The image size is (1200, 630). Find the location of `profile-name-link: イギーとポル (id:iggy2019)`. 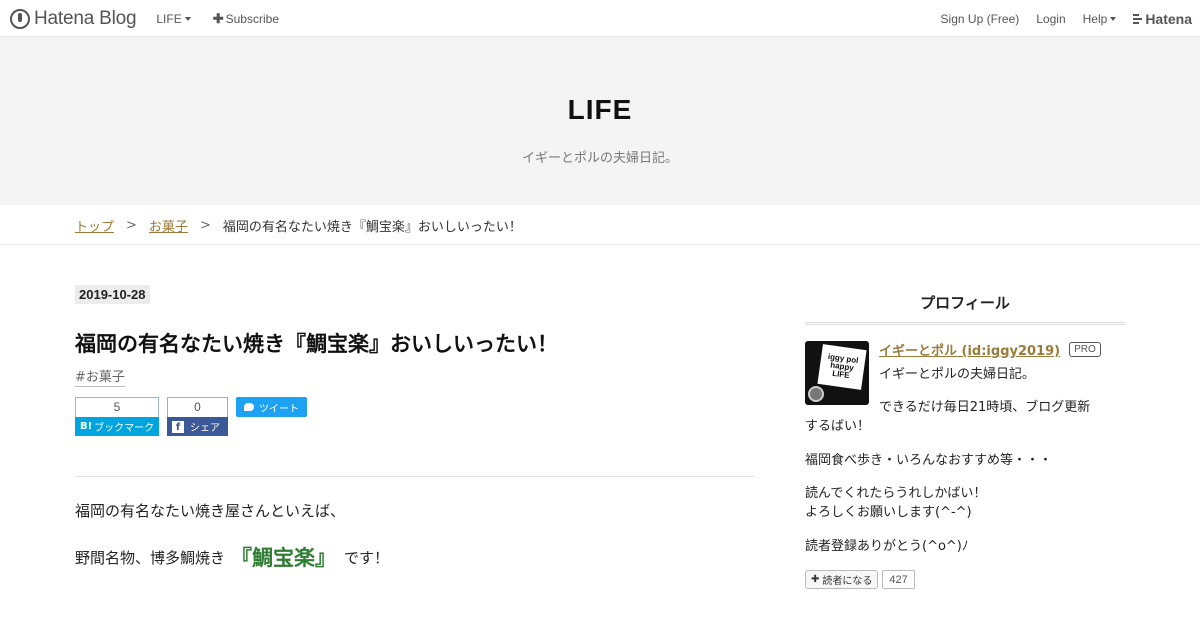

profile-name-link: イギーとポル (id:iggy2019) is located at coordinates (969, 349).